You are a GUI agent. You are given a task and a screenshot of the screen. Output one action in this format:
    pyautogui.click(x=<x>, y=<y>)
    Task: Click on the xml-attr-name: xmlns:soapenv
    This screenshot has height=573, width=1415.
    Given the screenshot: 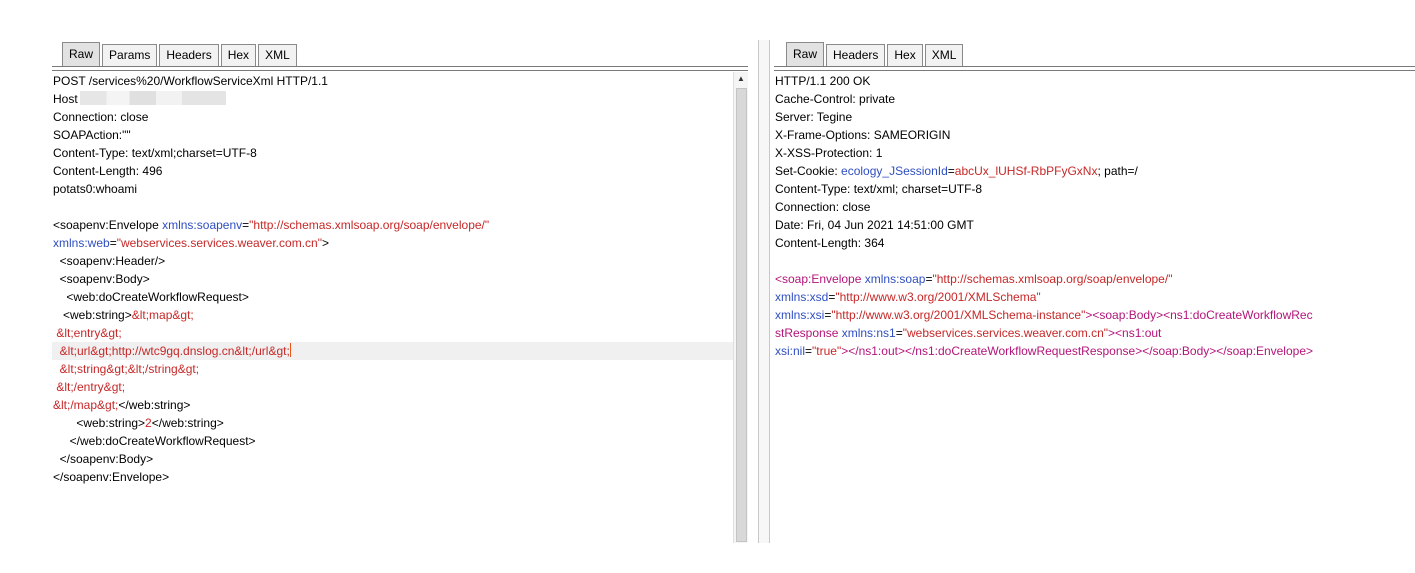 What is the action you would take?
    pyautogui.click(x=202, y=225)
    